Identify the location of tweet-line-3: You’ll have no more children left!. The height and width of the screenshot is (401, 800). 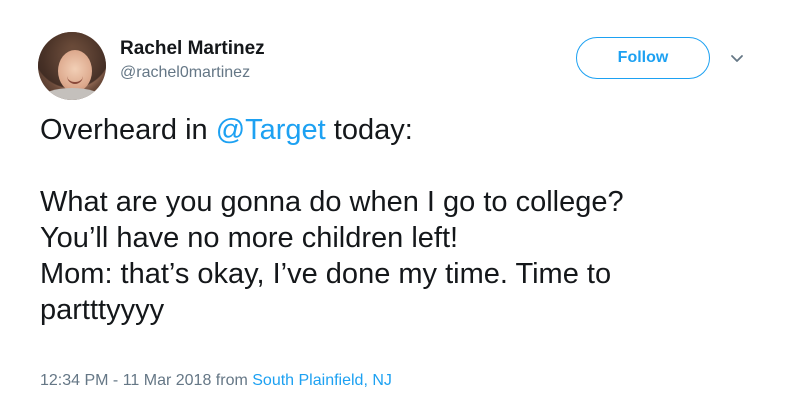
(249, 238).